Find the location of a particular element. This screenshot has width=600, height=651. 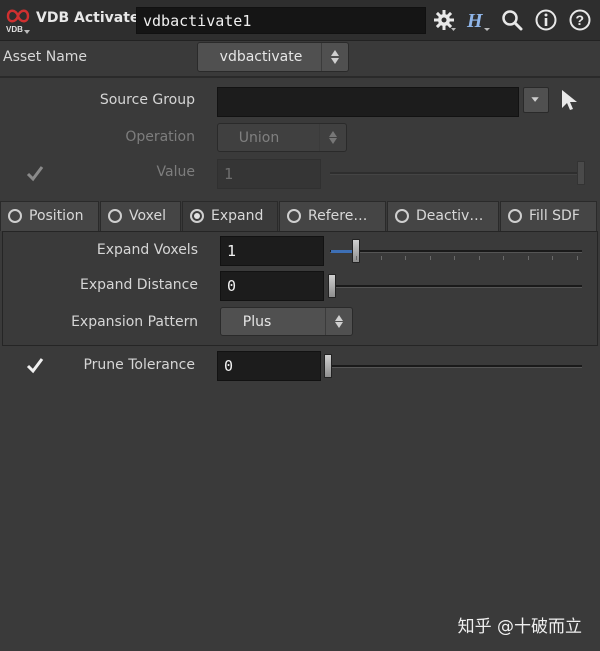

header-divider is located at coordinates (300, 77).